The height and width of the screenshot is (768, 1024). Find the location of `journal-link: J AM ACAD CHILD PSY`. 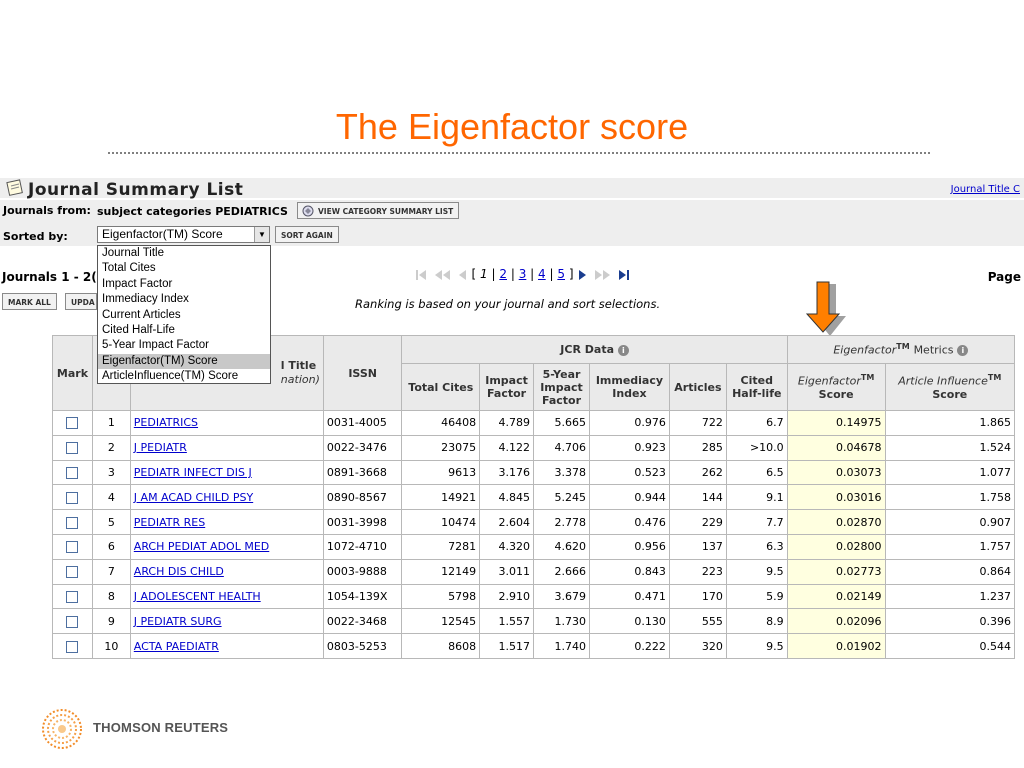

journal-link: J AM ACAD CHILD PSY is located at coordinates (193, 497).